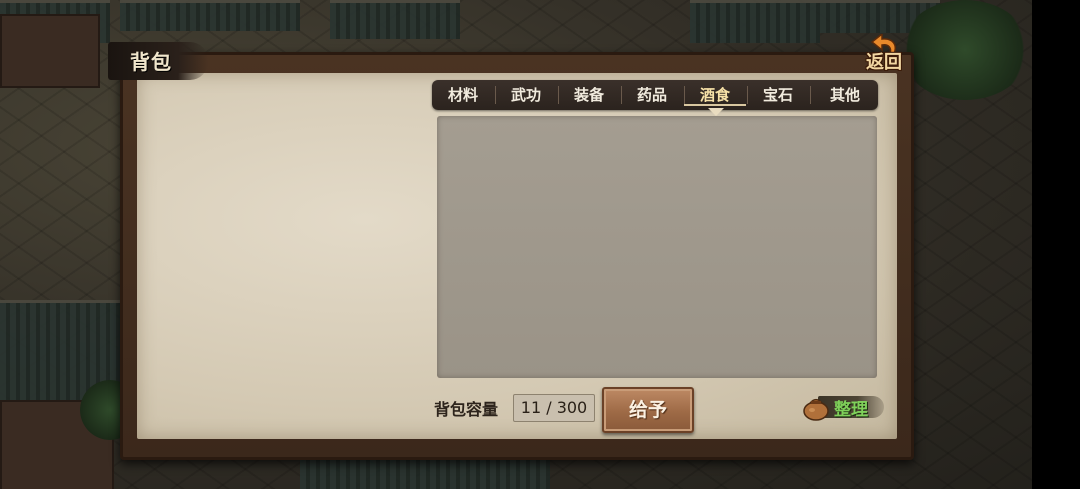 The image size is (1080, 489). What do you see at coordinates (526, 95) in the screenshot?
I see `tab-martial-arts: 武功` at bounding box center [526, 95].